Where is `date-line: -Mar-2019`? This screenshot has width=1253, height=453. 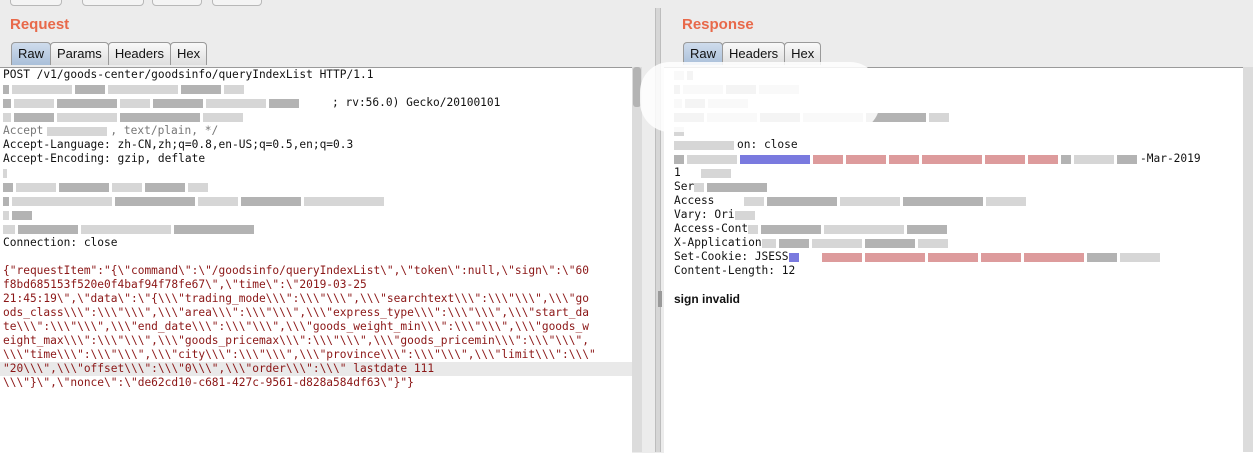
date-line: -Mar-2019 is located at coordinates (962, 159).